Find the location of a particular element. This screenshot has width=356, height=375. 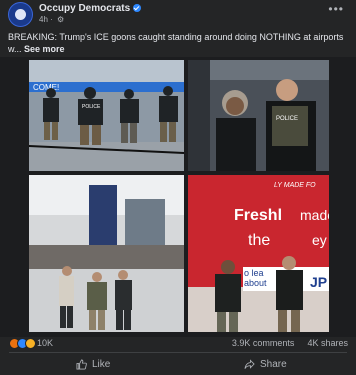

store-sign-the: the is located at coordinates (259, 240).